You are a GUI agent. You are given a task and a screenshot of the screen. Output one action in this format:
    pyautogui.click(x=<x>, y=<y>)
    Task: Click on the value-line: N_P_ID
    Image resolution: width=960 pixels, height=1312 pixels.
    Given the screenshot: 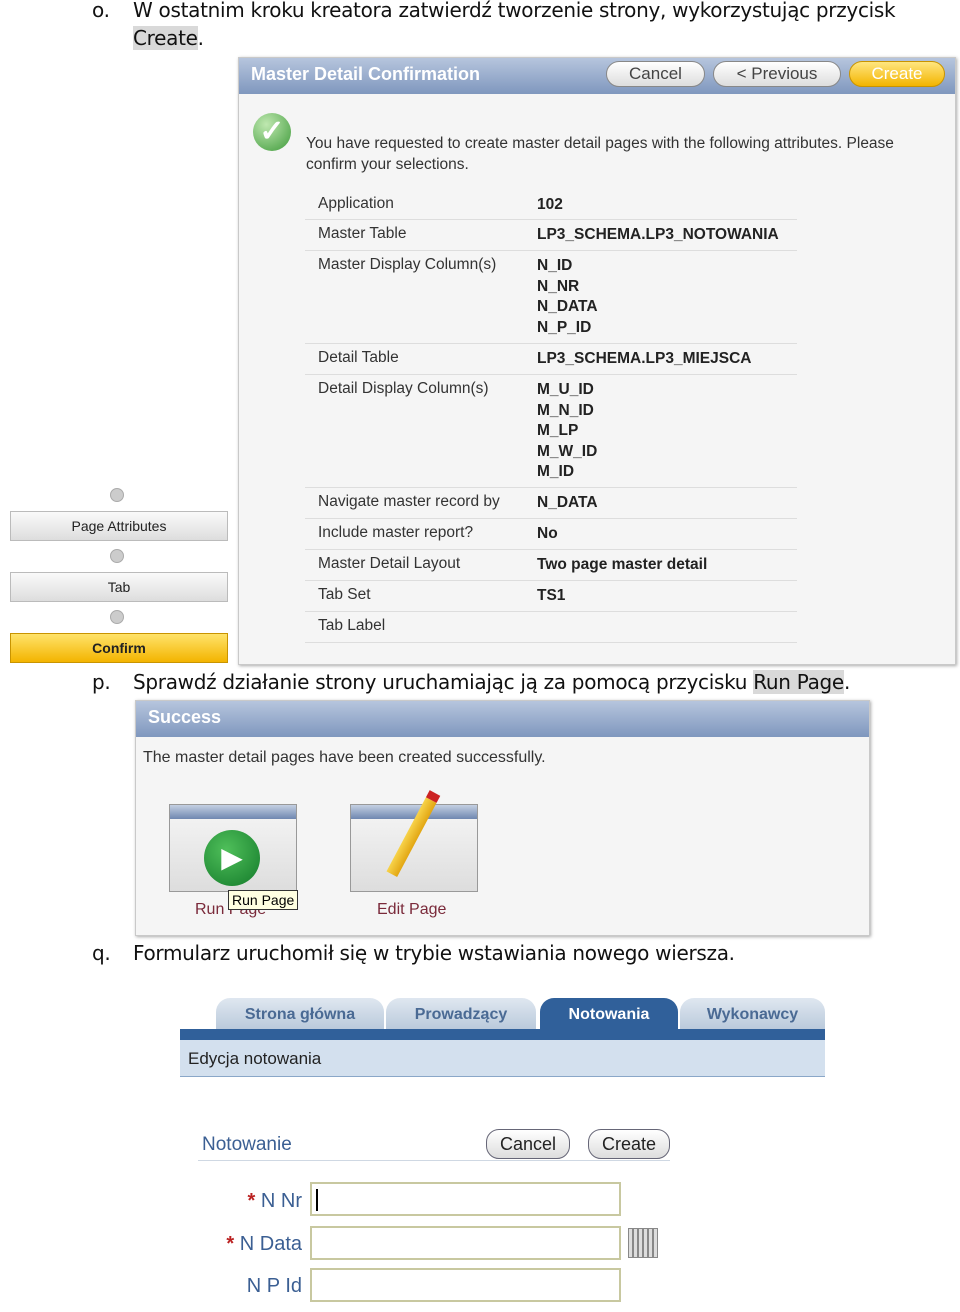 What is the action you would take?
    pyautogui.click(x=564, y=327)
    